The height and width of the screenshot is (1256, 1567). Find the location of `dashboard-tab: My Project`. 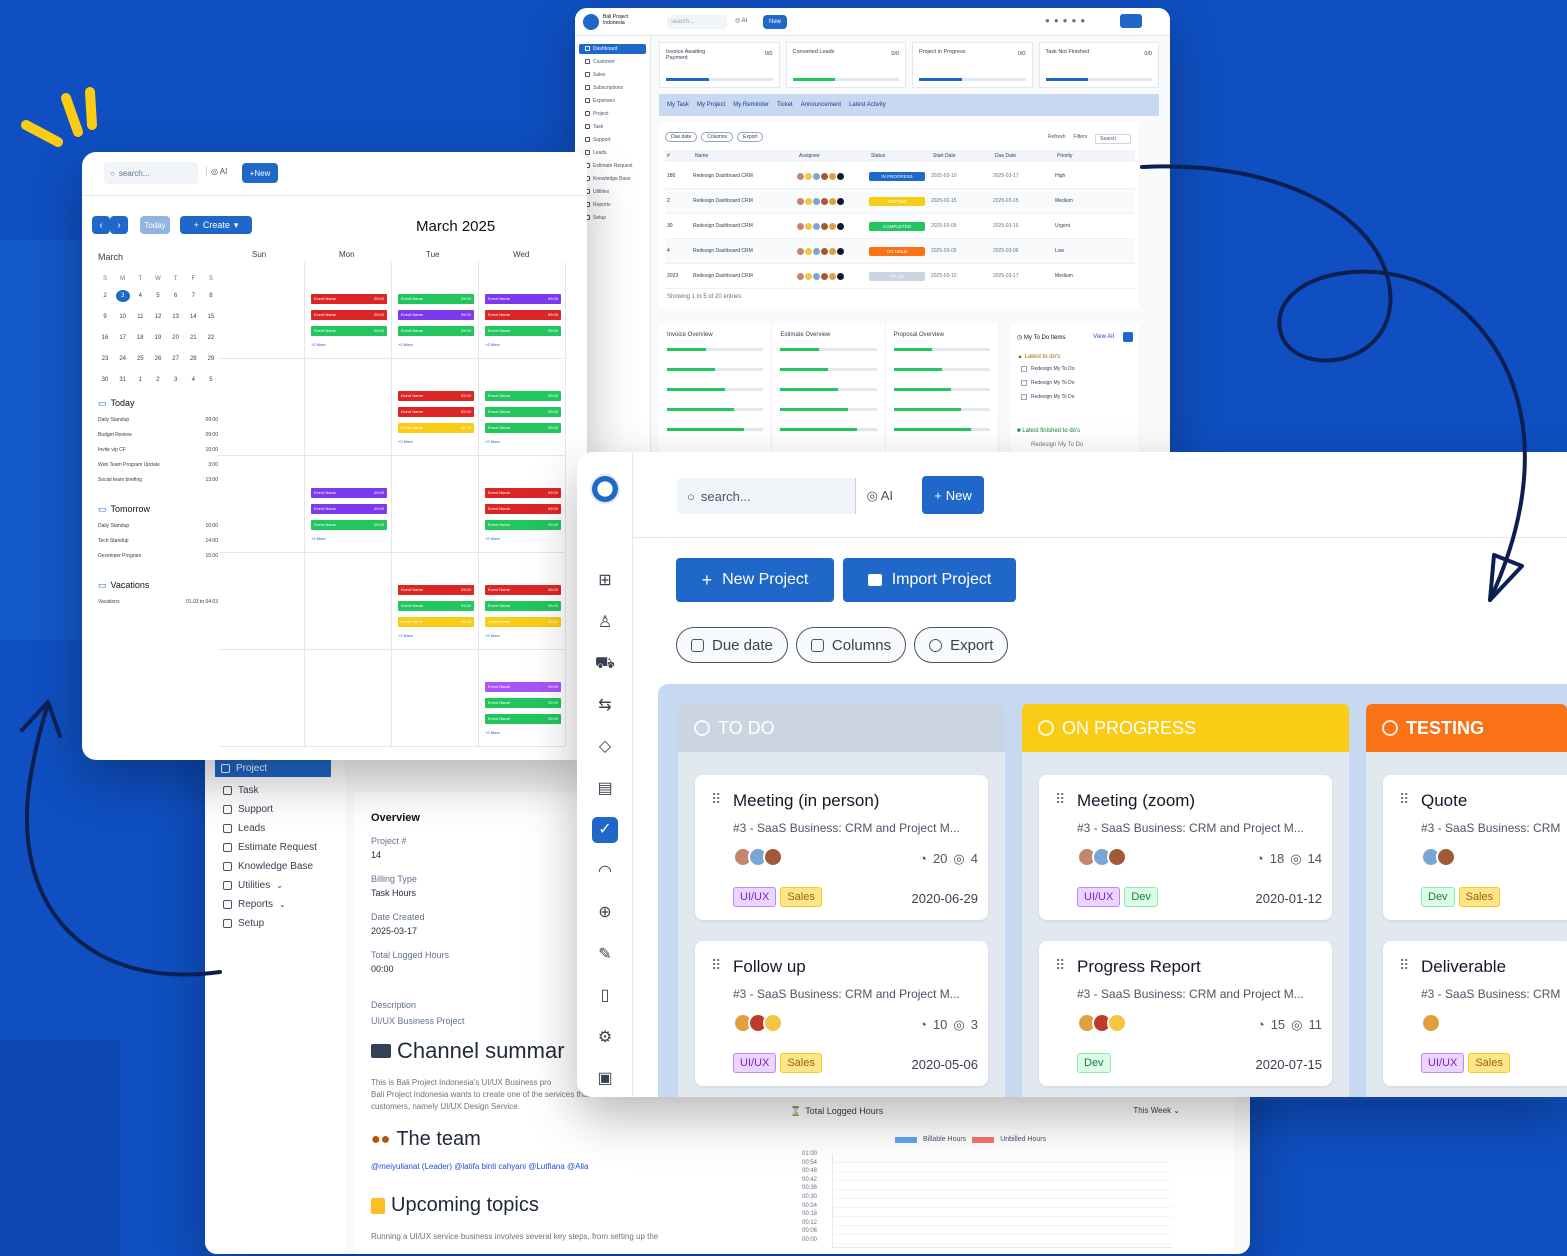

dashboard-tab: My Project is located at coordinates (711, 105).